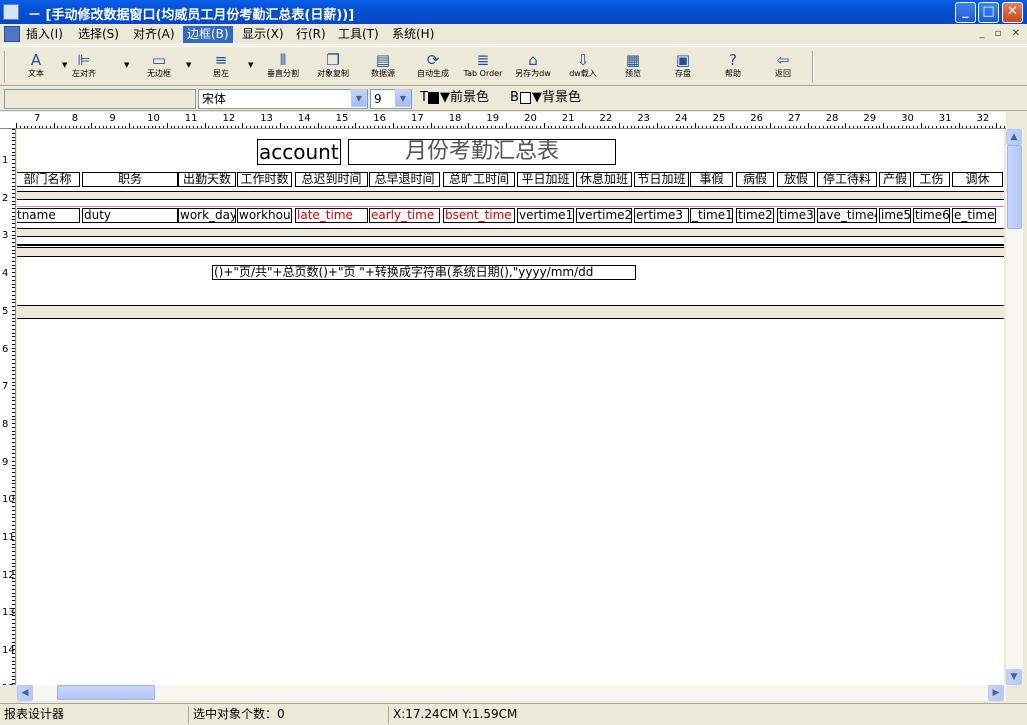 The image size is (1027, 725). What do you see at coordinates (154, 34) in the screenshot?
I see `menu-item-2: 对齐(A)` at bounding box center [154, 34].